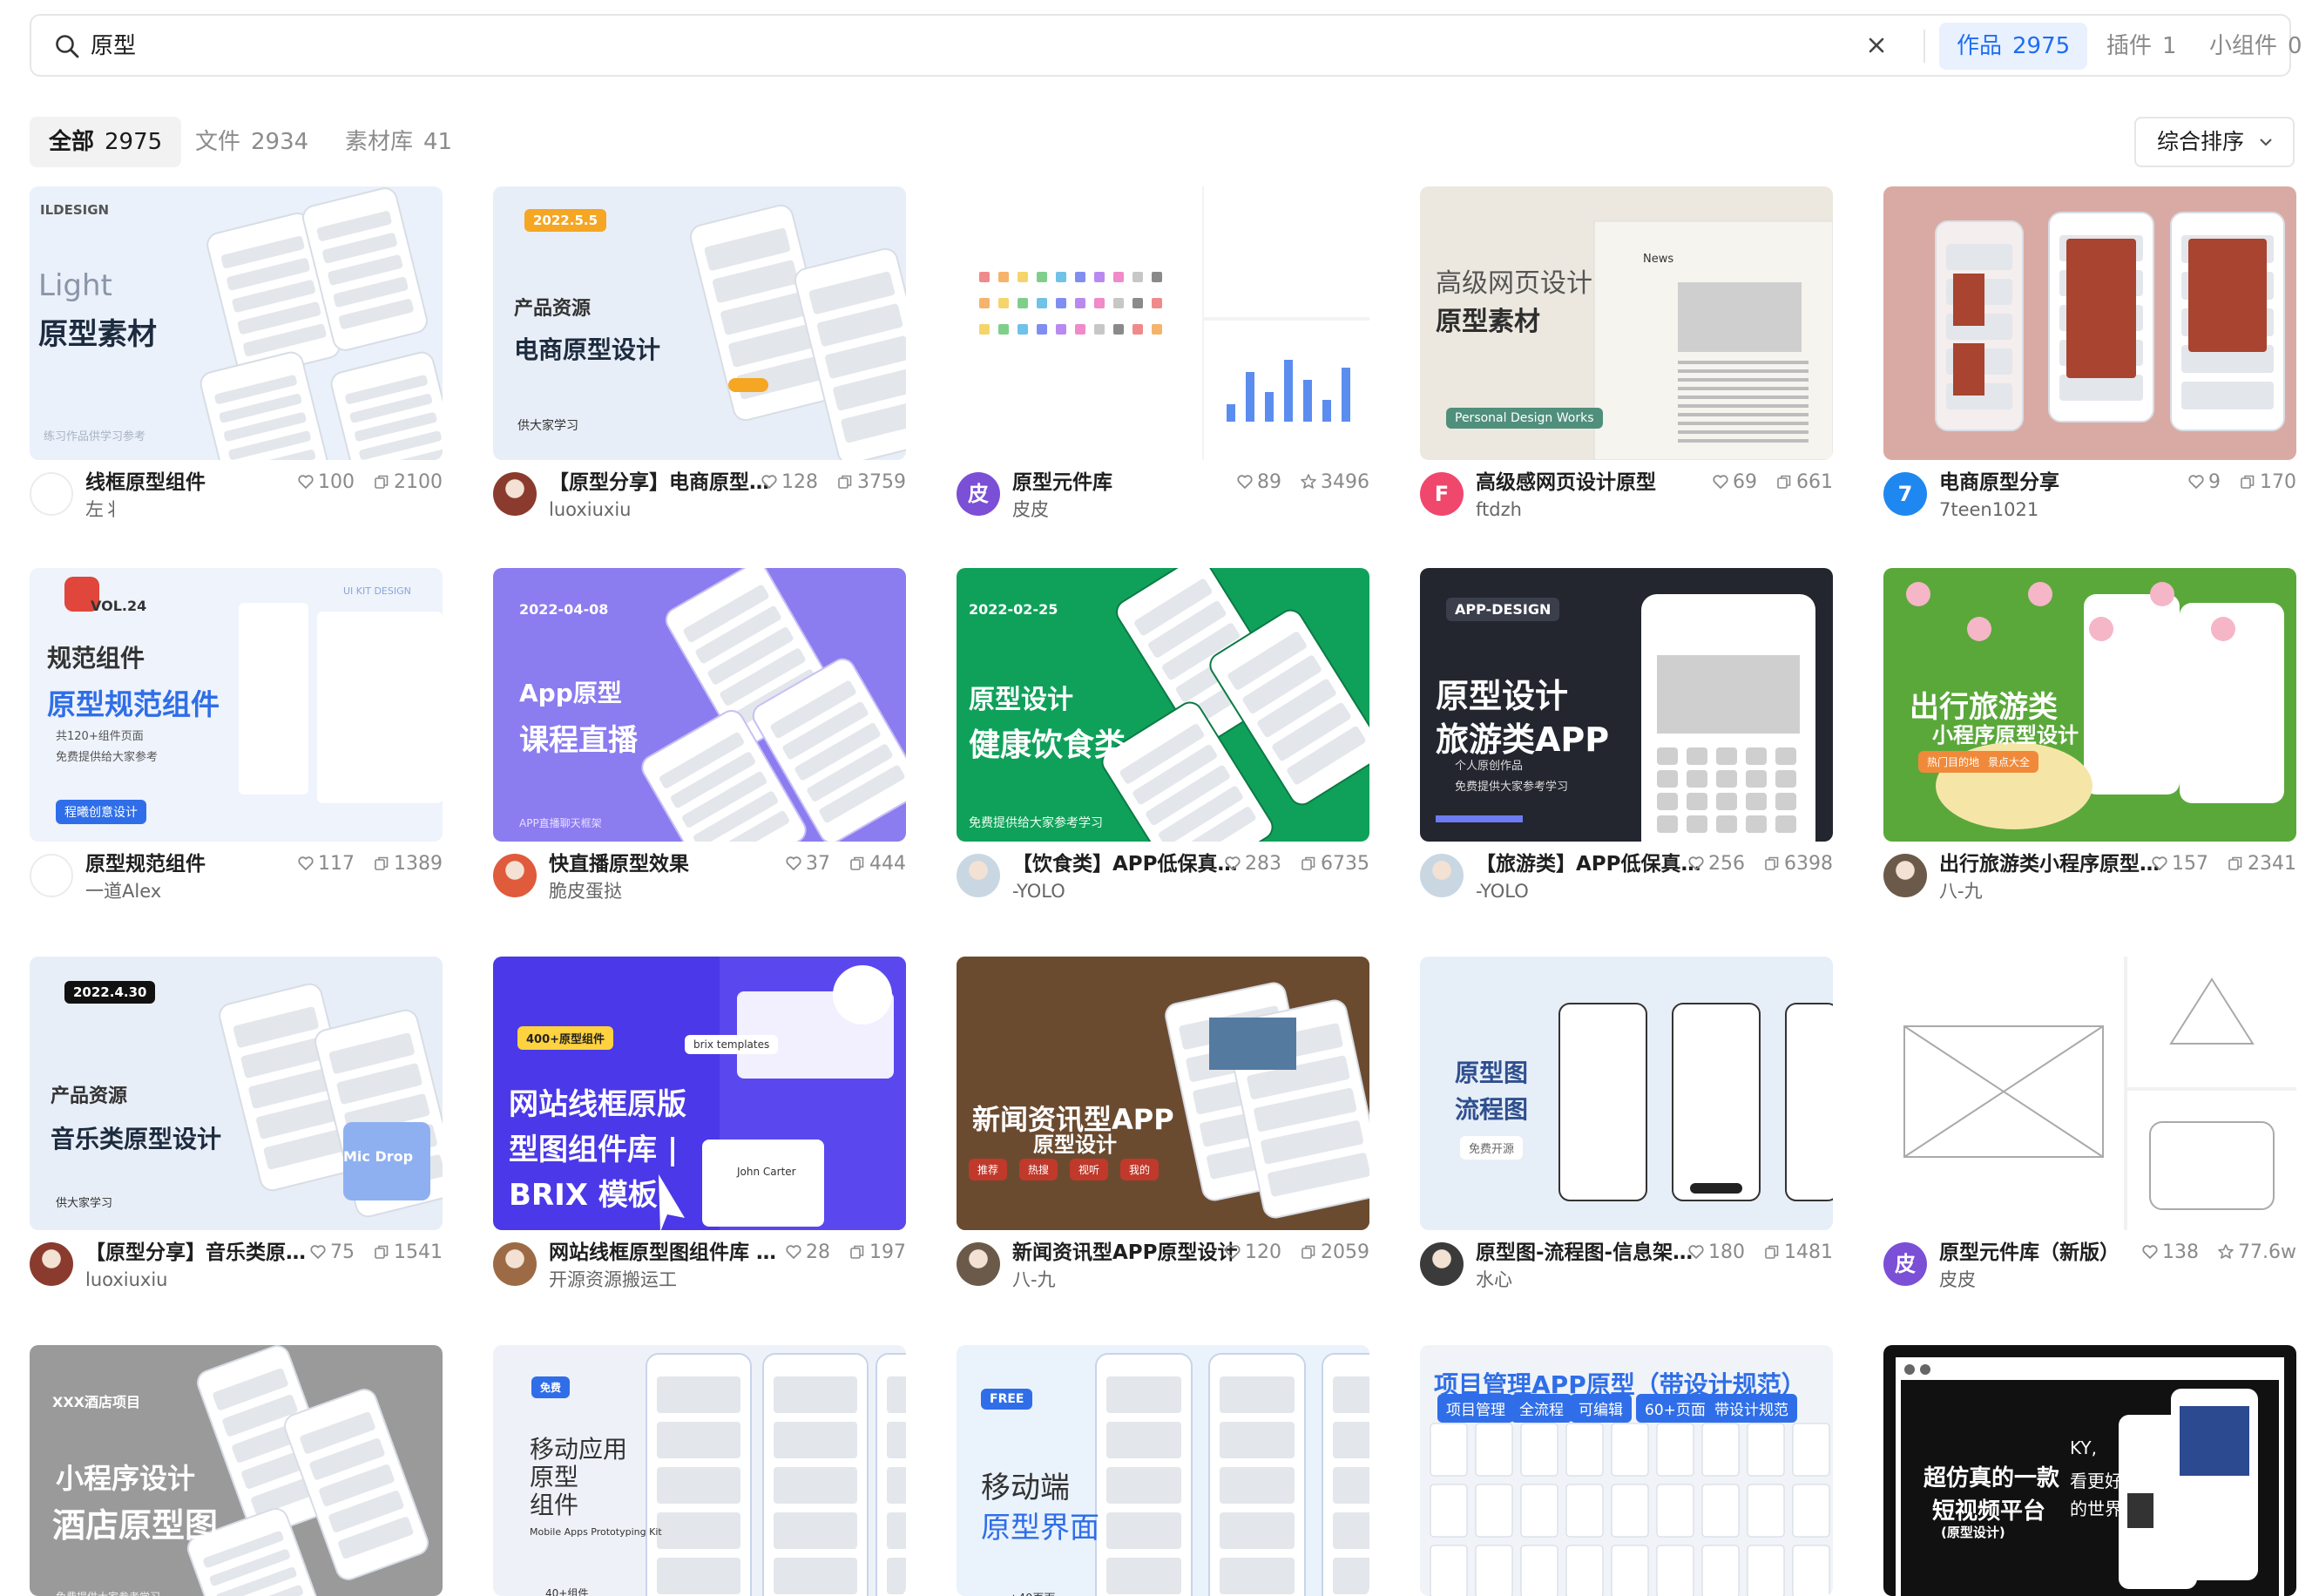  Describe the element at coordinates (2261, 864) in the screenshot. I see `second-stat: 2341` at that location.